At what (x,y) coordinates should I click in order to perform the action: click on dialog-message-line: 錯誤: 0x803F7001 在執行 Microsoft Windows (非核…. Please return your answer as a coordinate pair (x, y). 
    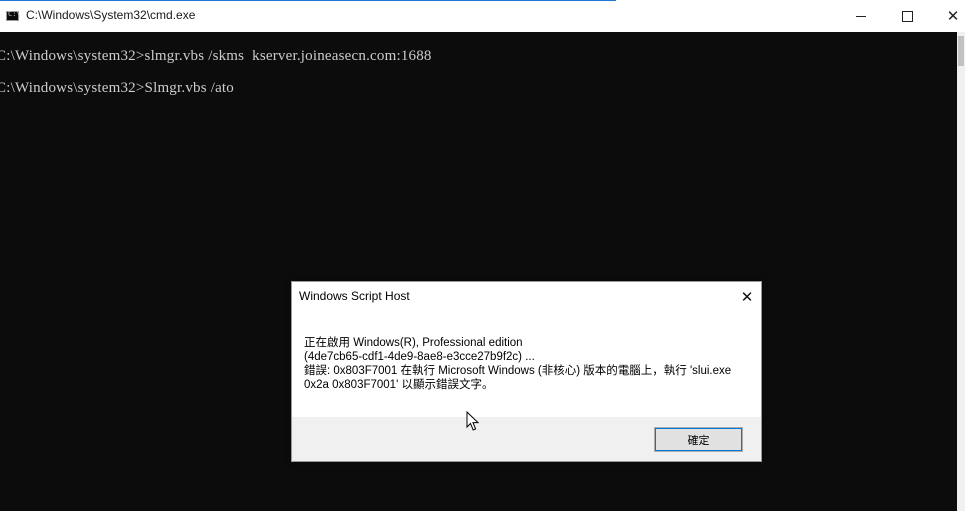
    Looking at the image, I should click on (518, 371).